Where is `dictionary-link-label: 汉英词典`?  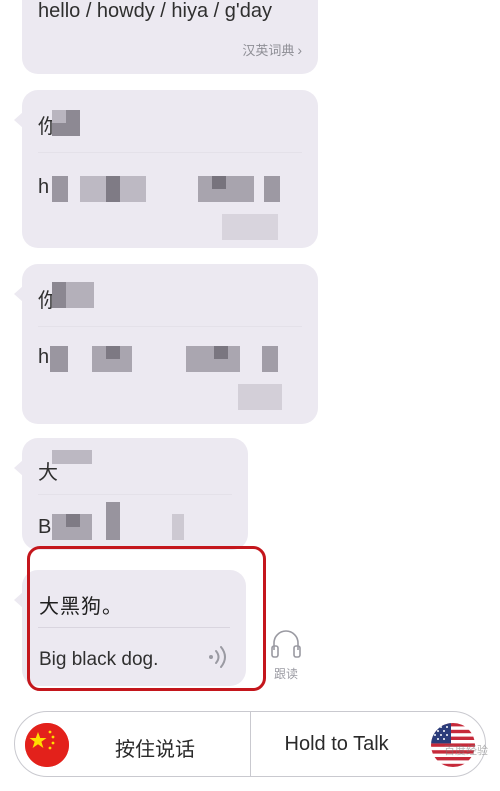
dictionary-link-label: 汉英词典 is located at coordinates (268, 50).